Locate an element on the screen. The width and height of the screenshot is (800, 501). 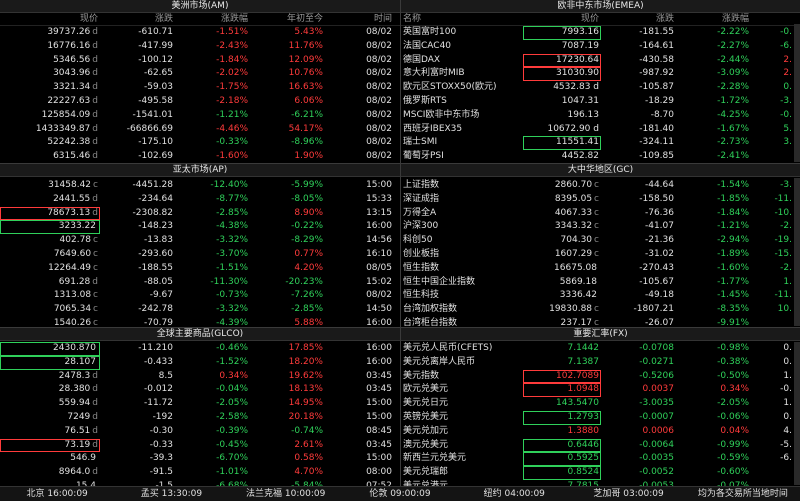
table-row: 美元兑离岸人民币 7.1387 -0.0271 -0.38% 0. is located at coordinates (600, 363).